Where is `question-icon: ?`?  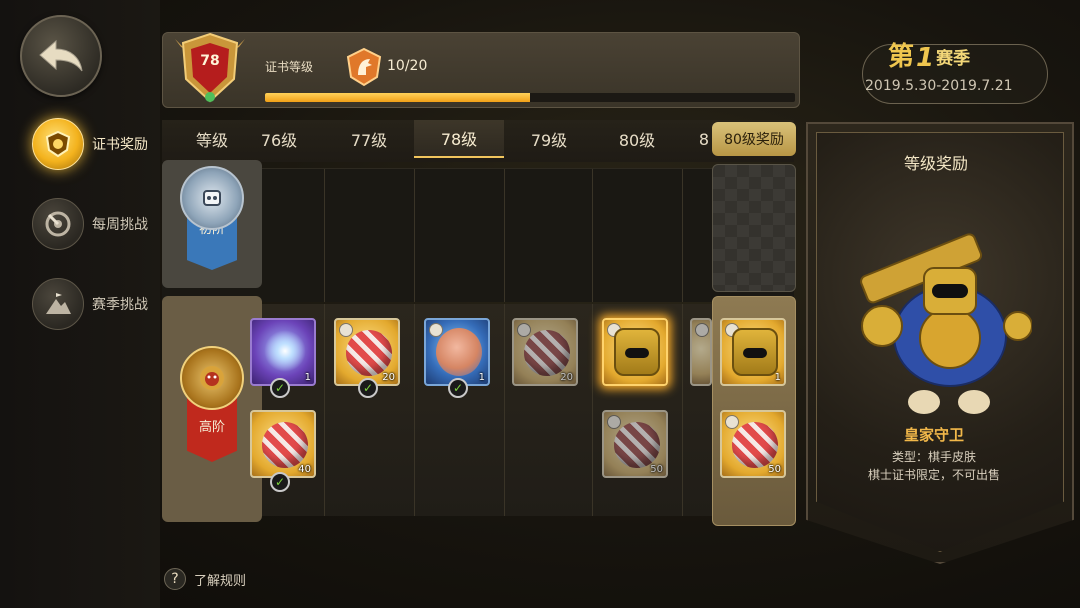 question-icon: ? is located at coordinates (175, 579).